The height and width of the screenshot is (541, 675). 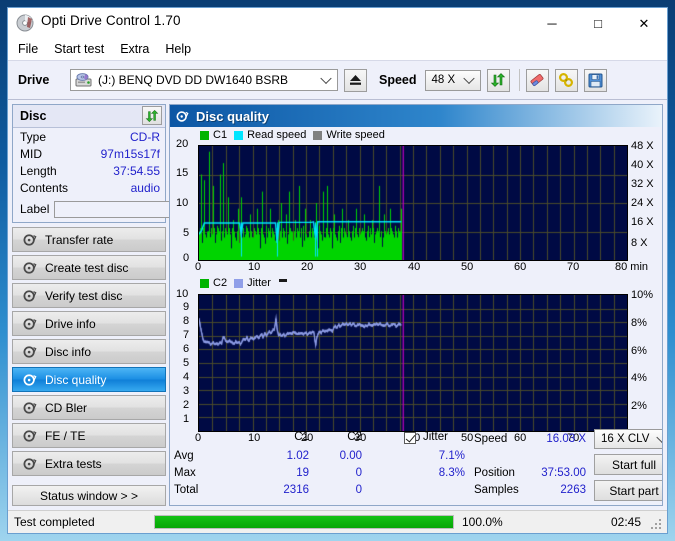 I want to click on maximize-icon: □, so click(x=598, y=23).